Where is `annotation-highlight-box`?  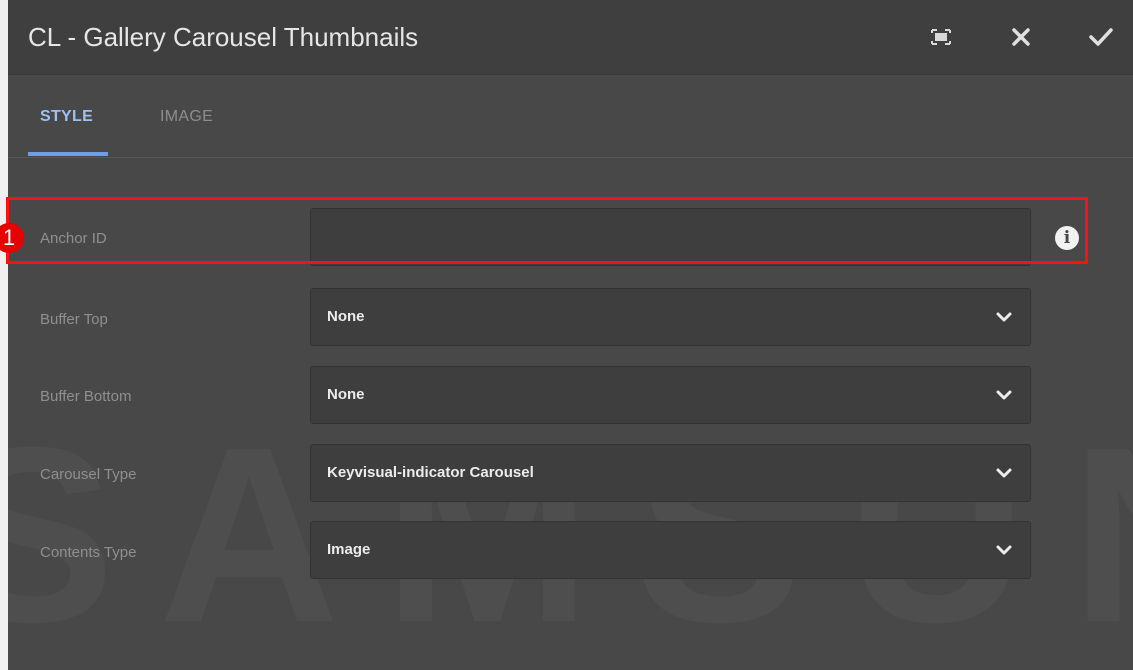
annotation-highlight-box is located at coordinates (547, 230).